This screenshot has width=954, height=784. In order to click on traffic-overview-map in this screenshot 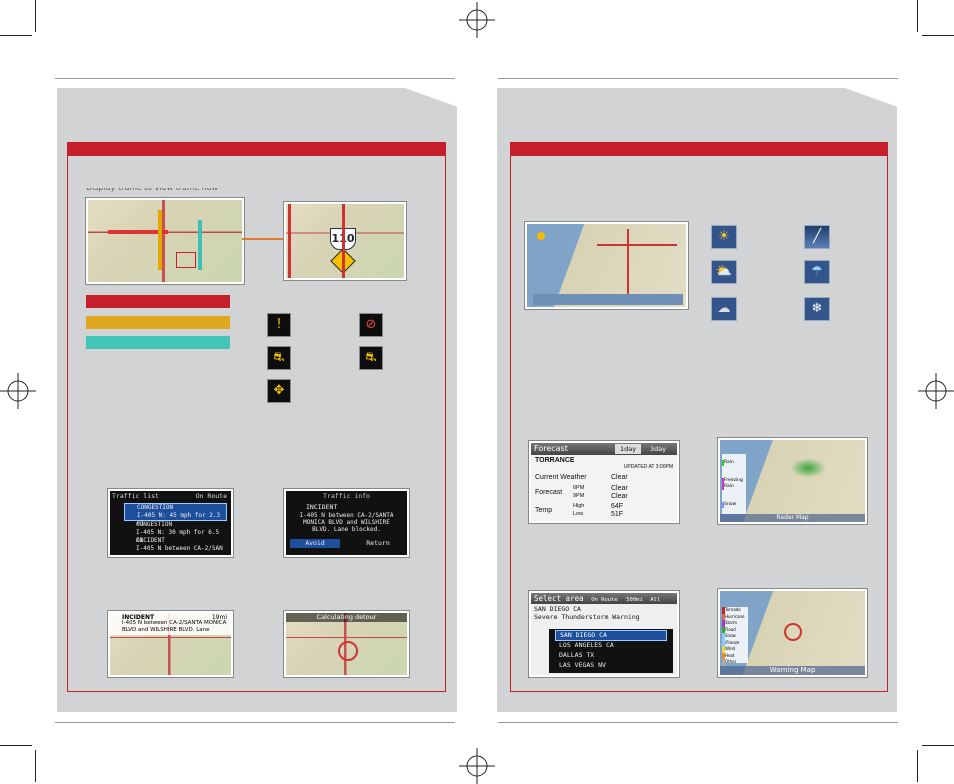, I will do `click(165, 241)`.